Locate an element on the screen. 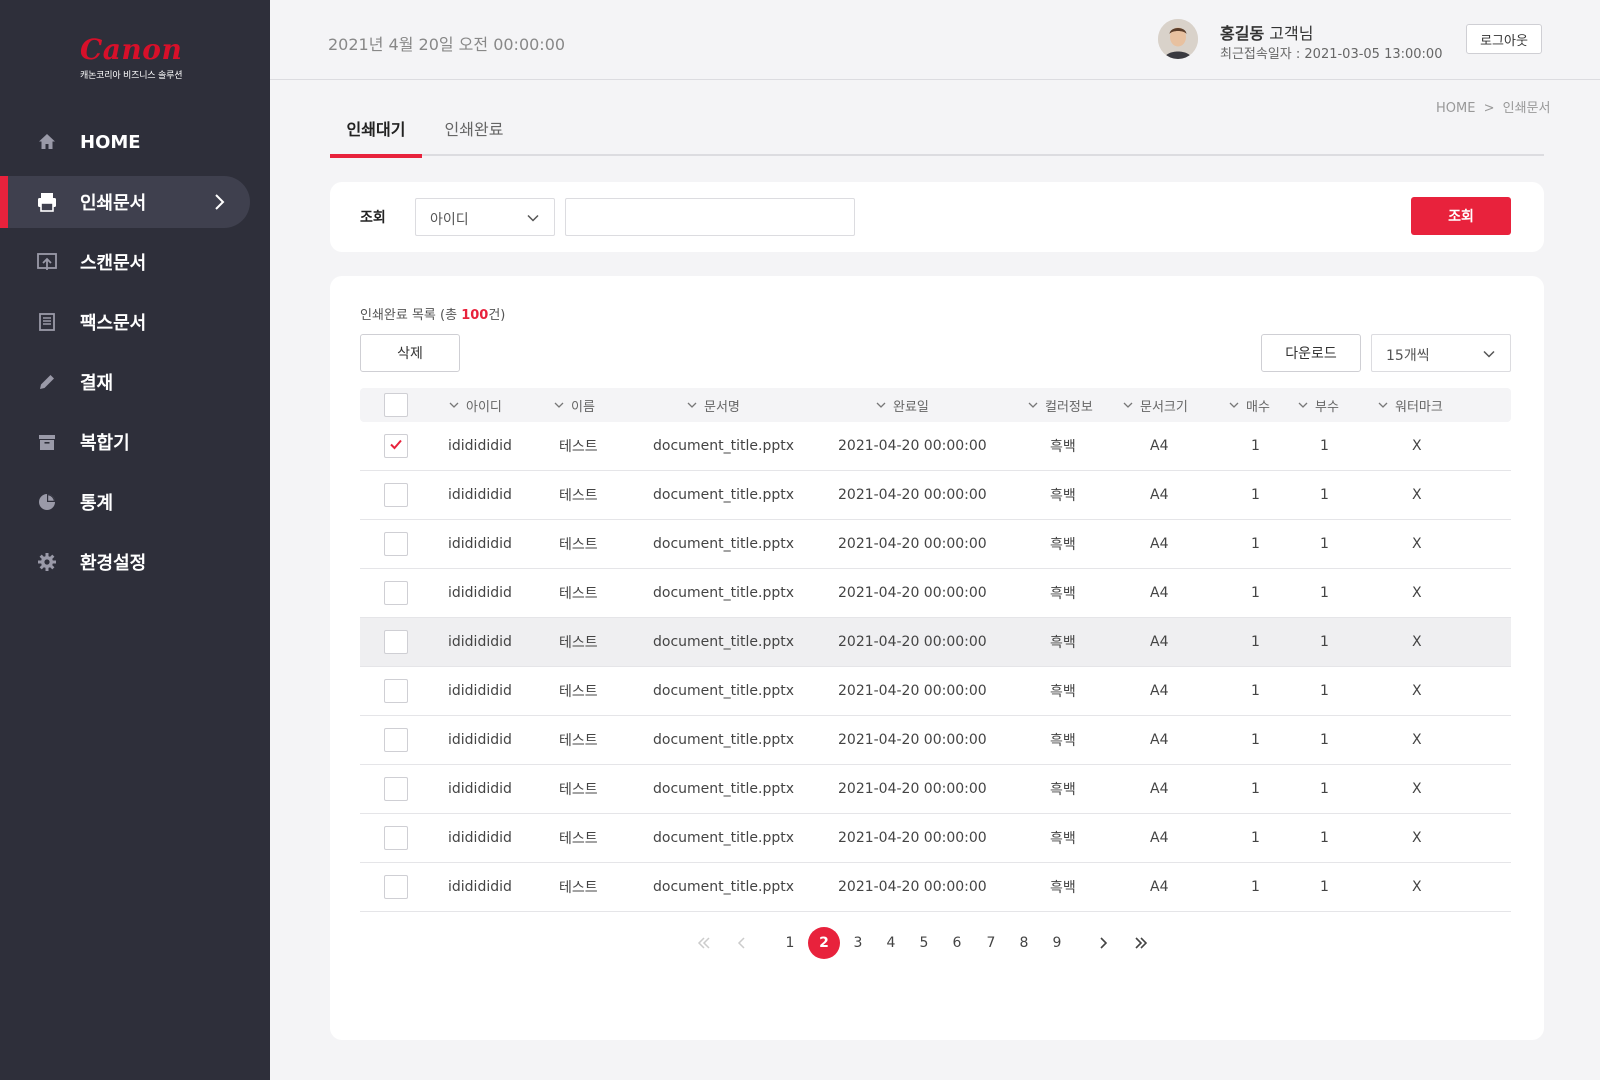 The width and height of the screenshot is (1600, 1080). user-name: 홍길동 is located at coordinates (1242, 33).